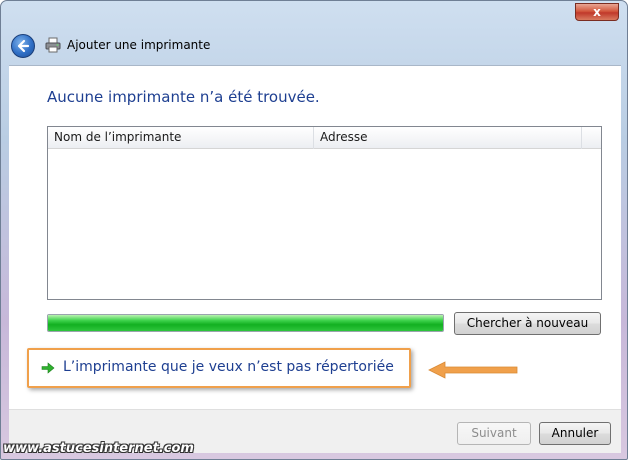 The width and height of the screenshot is (628, 460). I want to click on green-arrow-icon, so click(48, 368).